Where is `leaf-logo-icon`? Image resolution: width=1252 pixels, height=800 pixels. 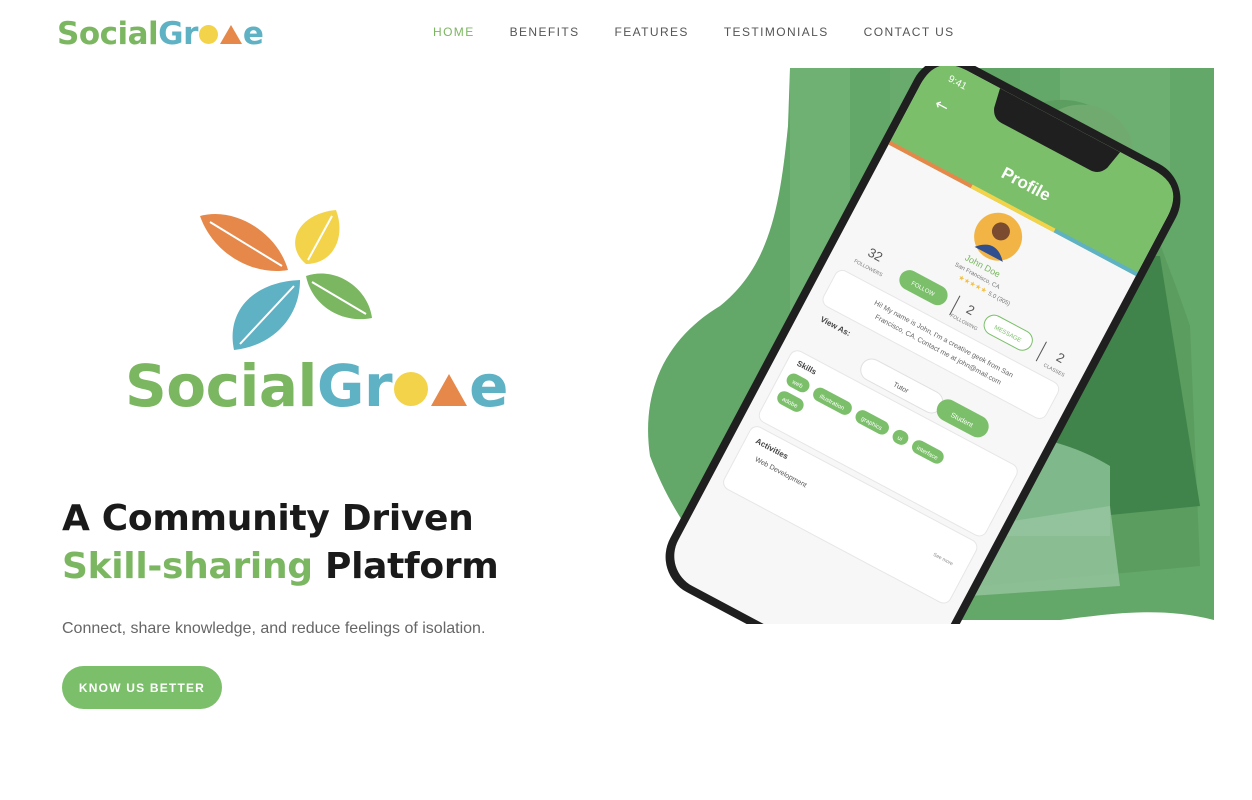
leaf-logo-icon is located at coordinates (286, 280).